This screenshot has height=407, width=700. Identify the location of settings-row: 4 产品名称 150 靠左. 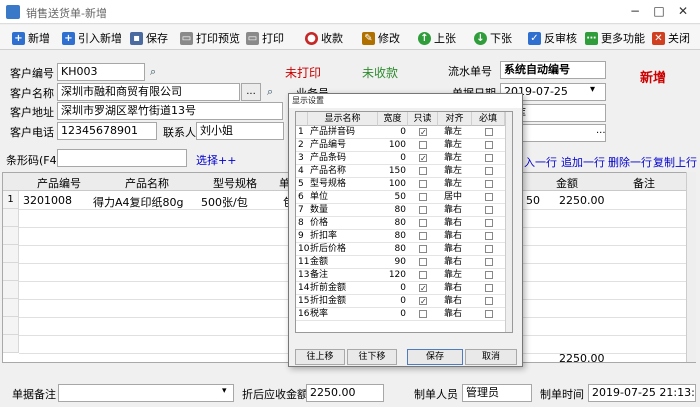
(401, 171).